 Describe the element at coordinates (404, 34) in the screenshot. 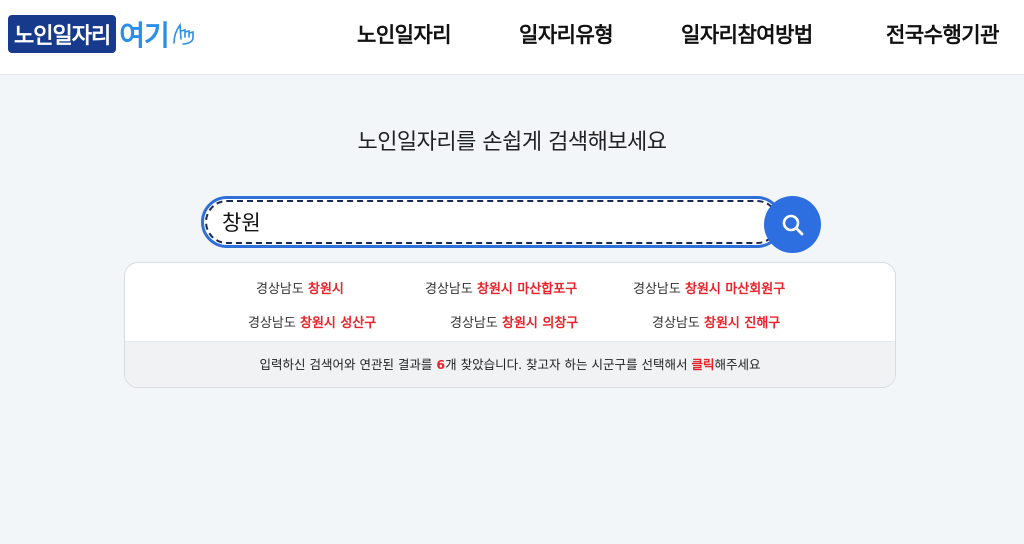

I see `nav-item-senior-jobs: 노인일자리` at that location.